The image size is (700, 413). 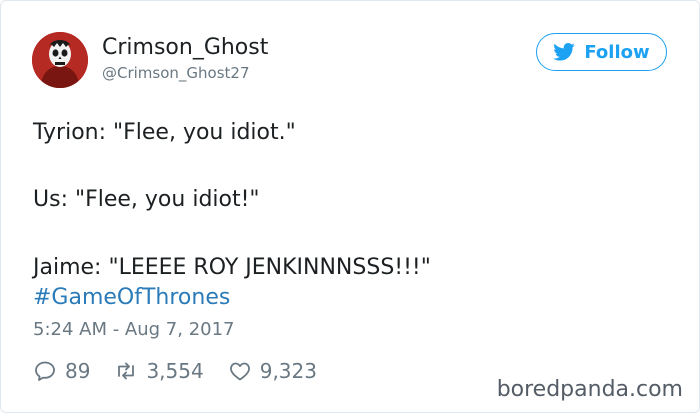 I want to click on watermark: boredpanda.com, so click(x=589, y=389).